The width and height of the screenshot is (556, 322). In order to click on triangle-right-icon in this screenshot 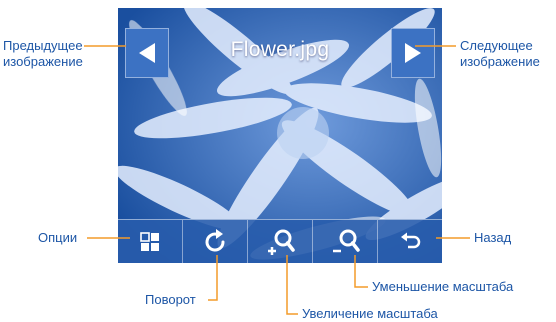, I will do `click(413, 53)`.